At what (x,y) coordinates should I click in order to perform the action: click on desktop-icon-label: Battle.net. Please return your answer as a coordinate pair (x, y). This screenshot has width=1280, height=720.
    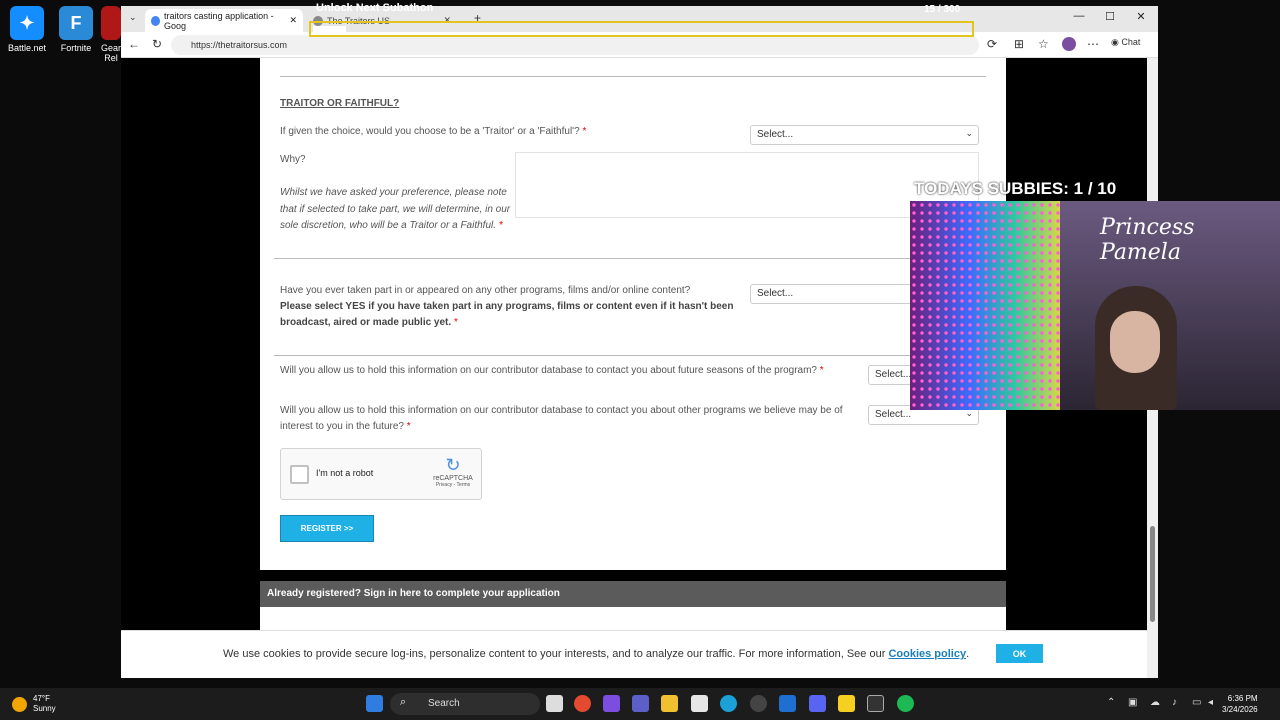
    Looking at the image, I should click on (27, 48).